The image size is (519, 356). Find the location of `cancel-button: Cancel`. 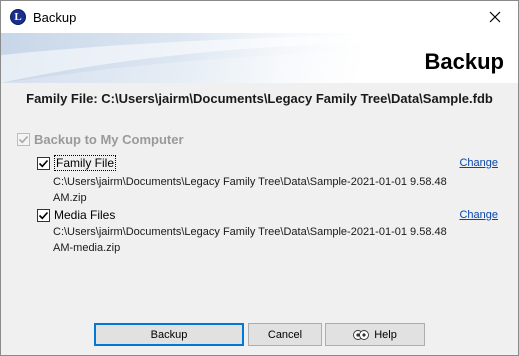

cancel-button: Cancel is located at coordinates (285, 334).